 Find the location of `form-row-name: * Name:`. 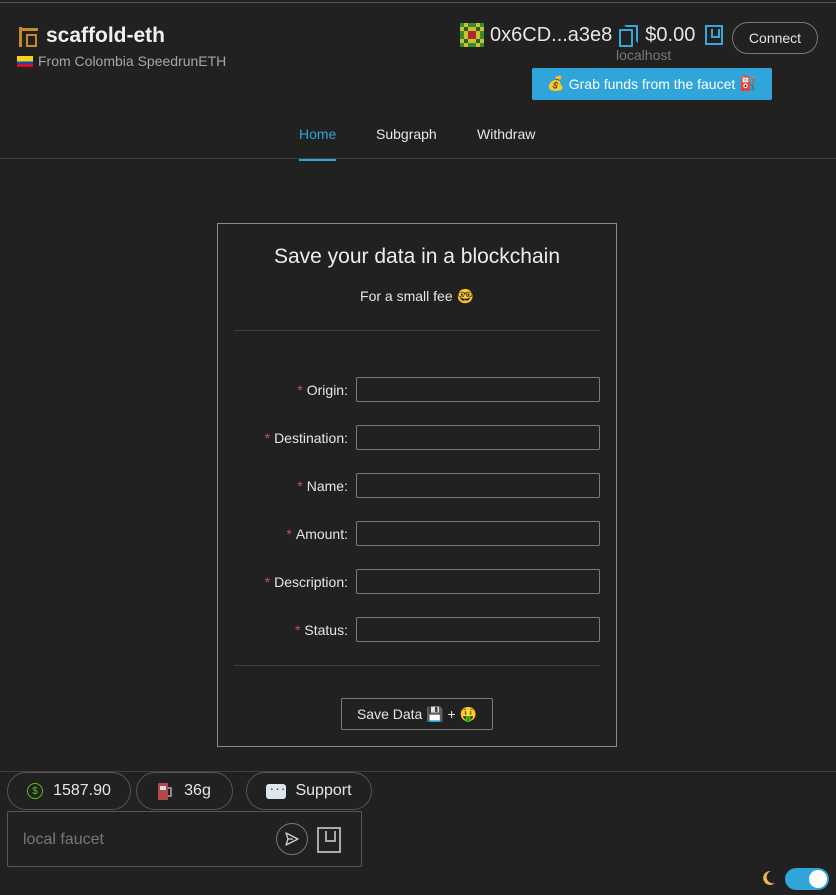

form-row-name: * Name: is located at coordinates (417, 486).